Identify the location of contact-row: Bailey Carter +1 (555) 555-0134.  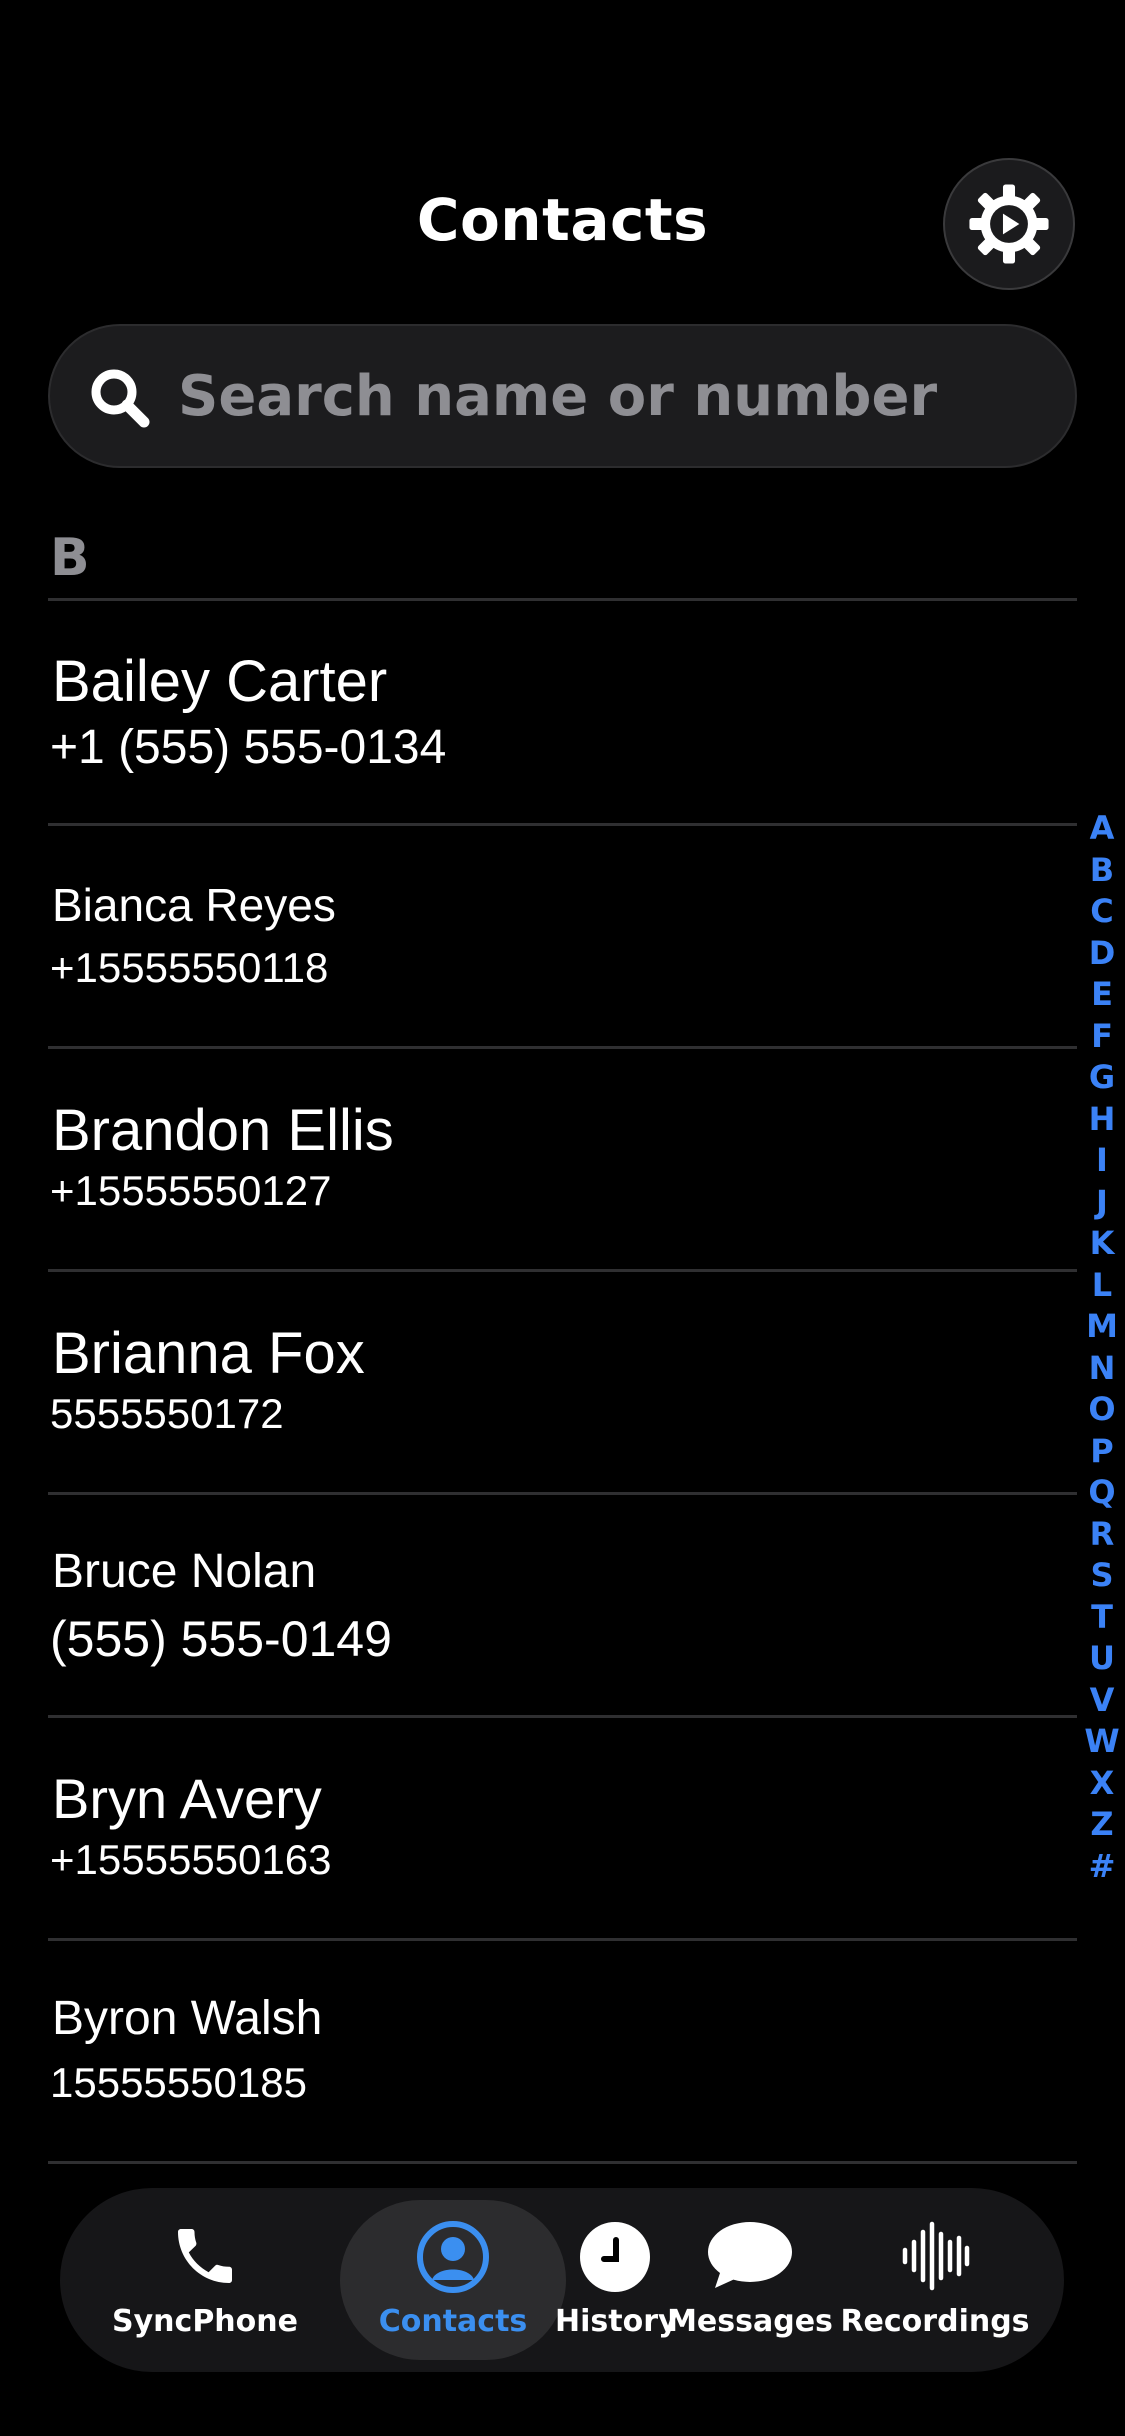
(562, 713).